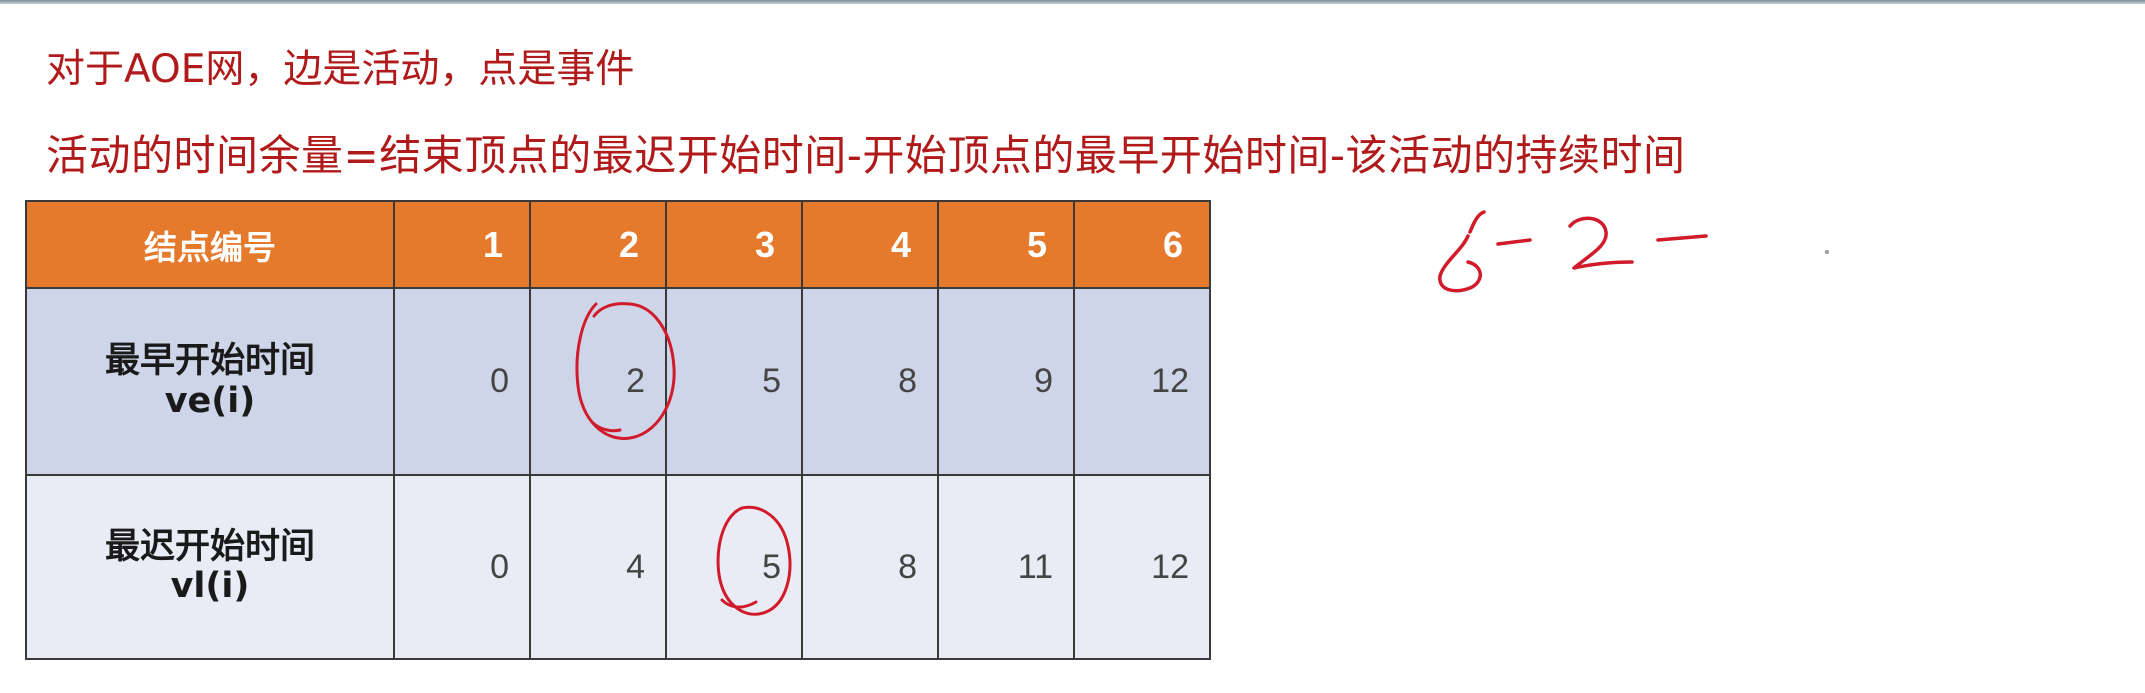 This screenshot has height=693, width=2145. What do you see at coordinates (754, 560) in the screenshot?
I see `circle-mark-vl3` at bounding box center [754, 560].